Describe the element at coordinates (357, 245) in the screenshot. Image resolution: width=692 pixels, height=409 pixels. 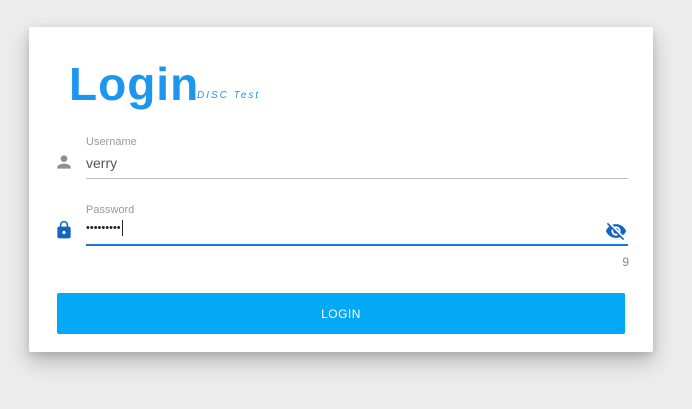
I see `password-underline` at that location.